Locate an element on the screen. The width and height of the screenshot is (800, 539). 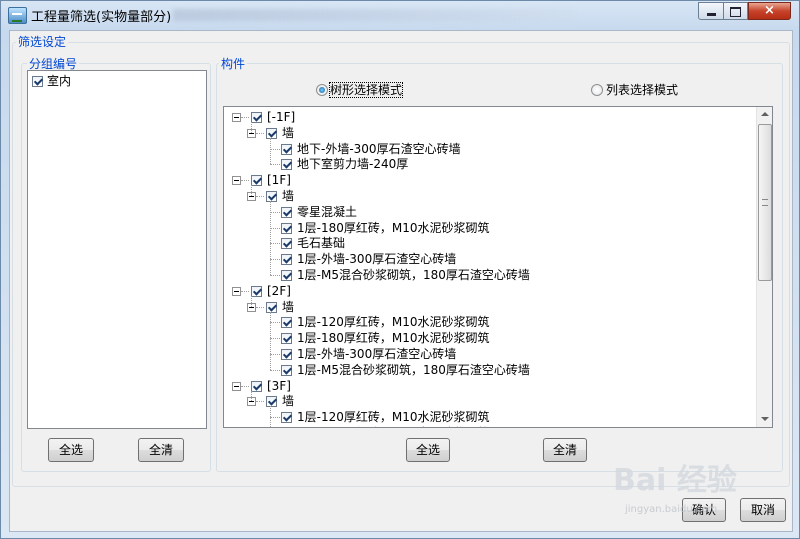
watermark-url: jingyan.baidu.com is located at coordinates (671, 509).